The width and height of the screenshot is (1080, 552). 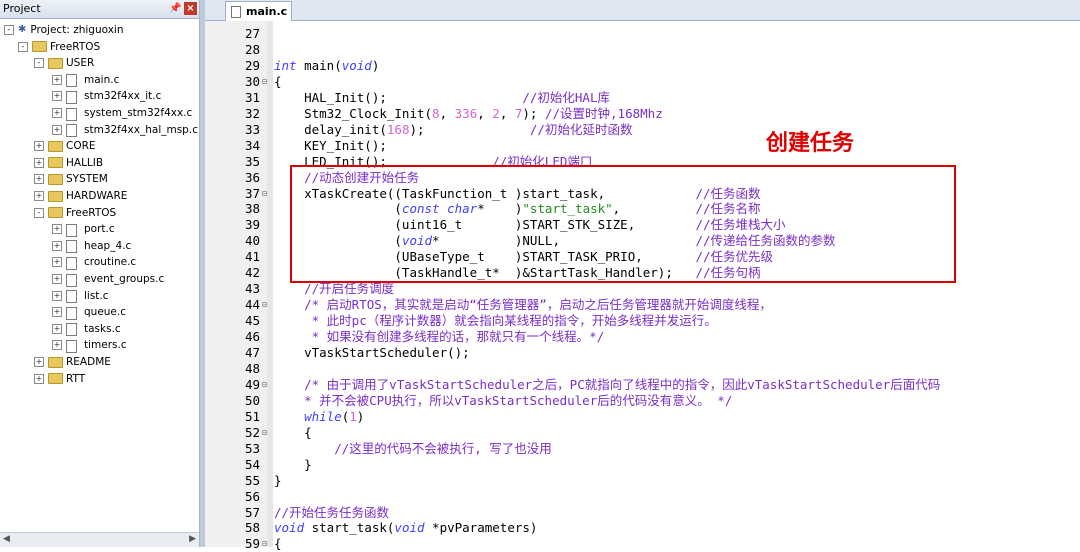 What do you see at coordinates (175, 8) in the screenshot?
I see `pin-icon: 📌` at bounding box center [175, 8].